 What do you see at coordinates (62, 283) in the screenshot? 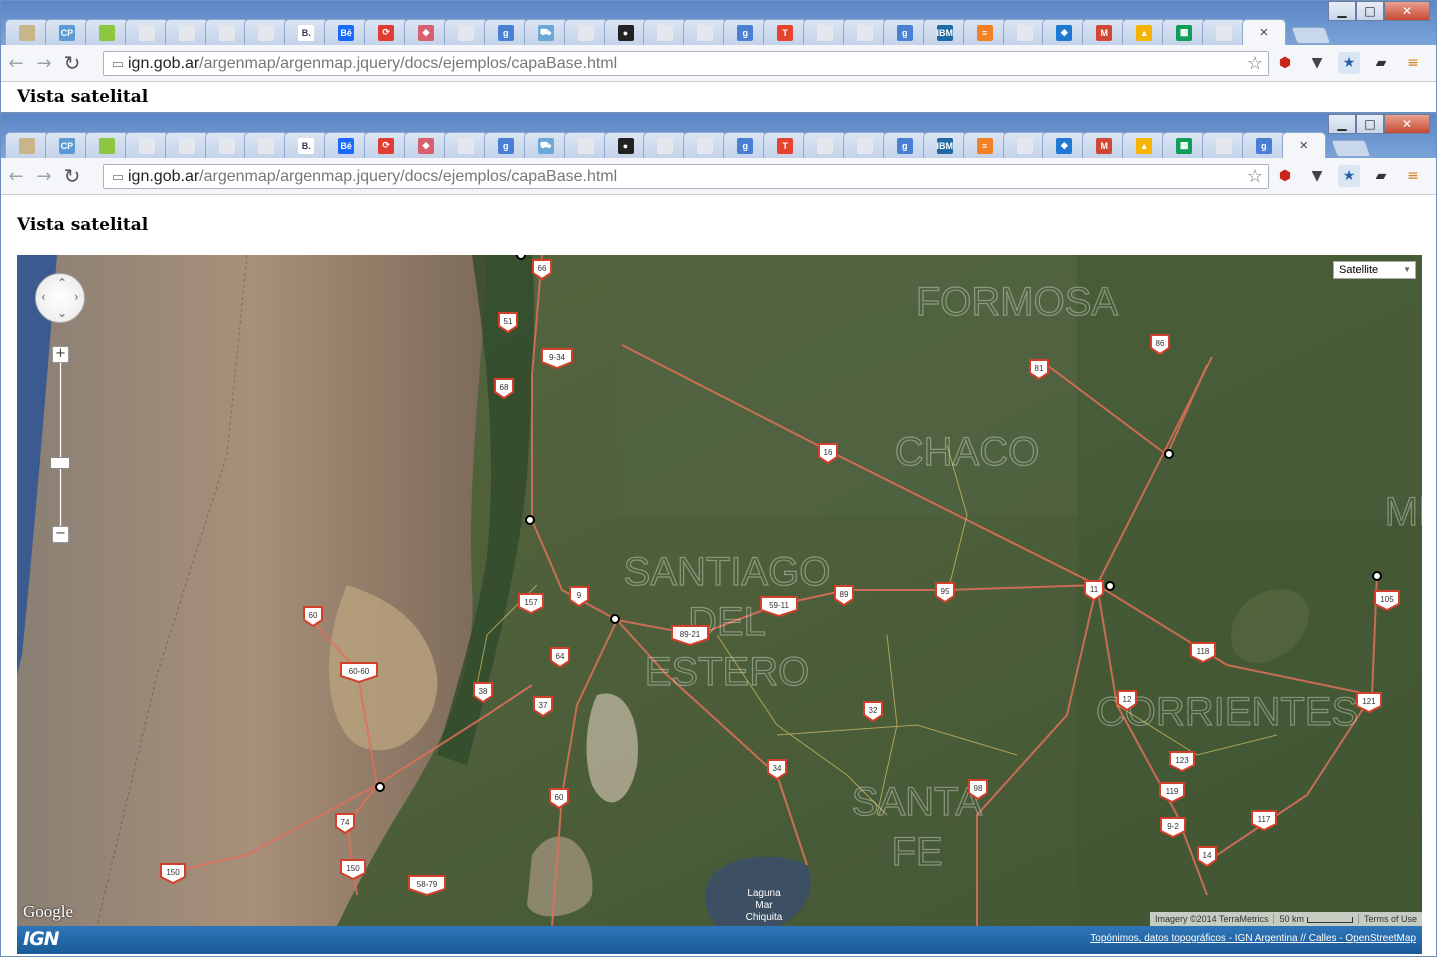
I see `pan-up-icon: ⌃` at bounding box center [62, 283].